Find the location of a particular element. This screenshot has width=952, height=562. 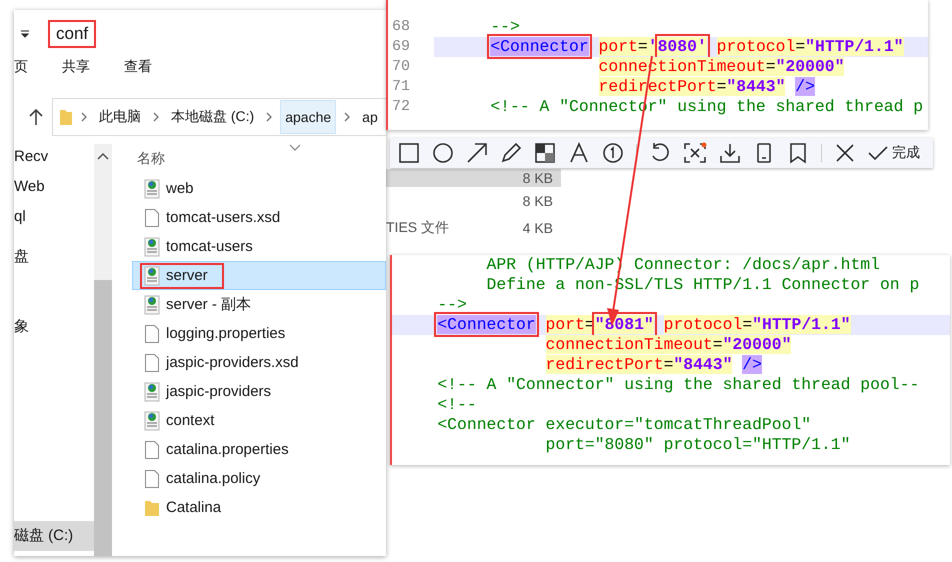

ribbon-tab: 页 is located at coordinates (21, 72).